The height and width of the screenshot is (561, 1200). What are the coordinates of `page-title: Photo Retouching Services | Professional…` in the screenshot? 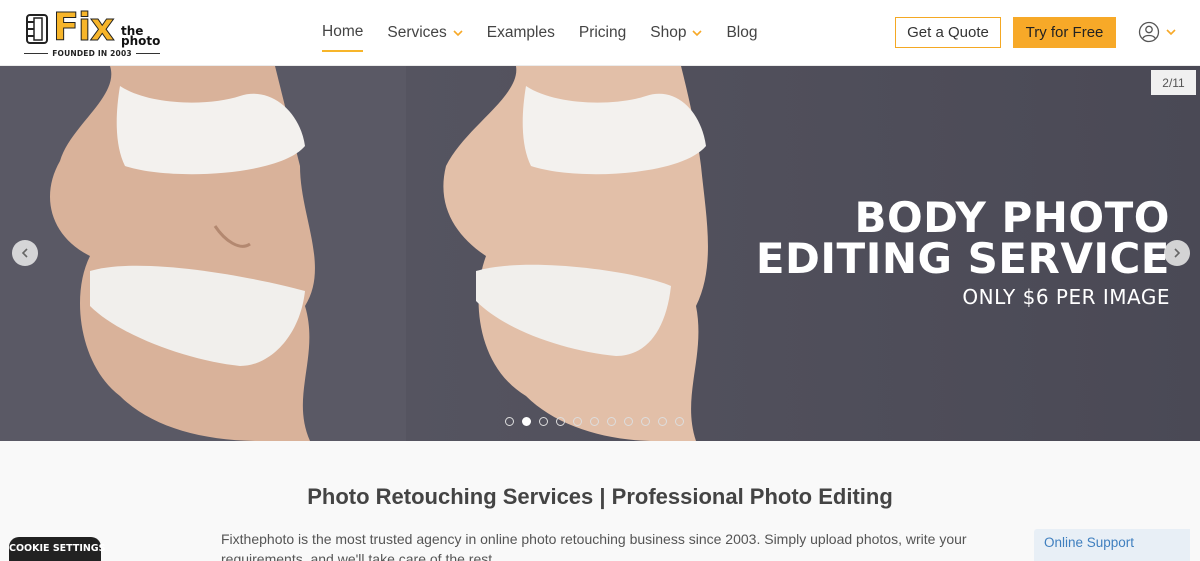 It's located at (600, 496).